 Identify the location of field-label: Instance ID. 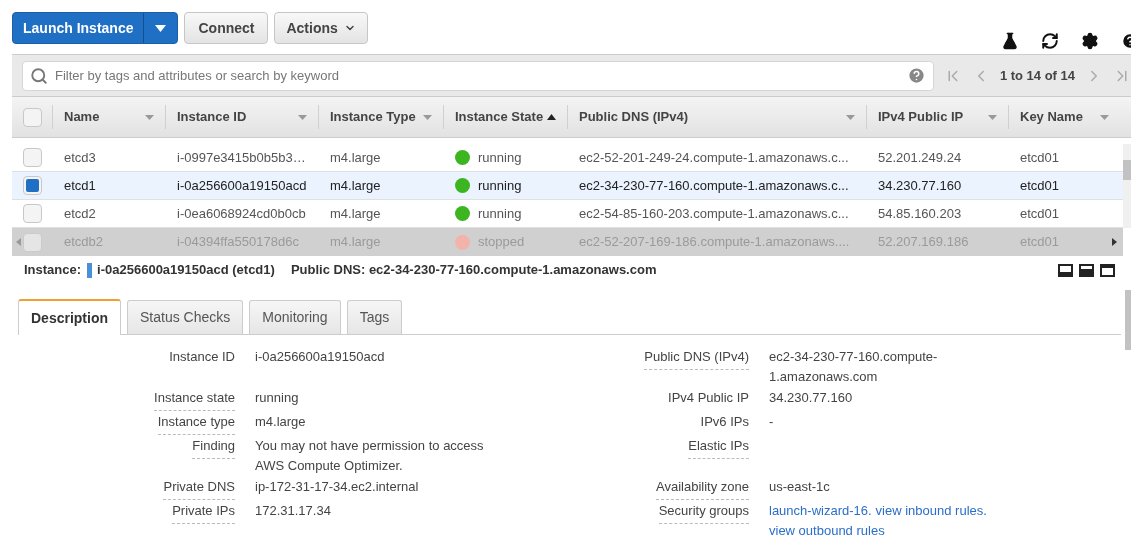
(202, 357).